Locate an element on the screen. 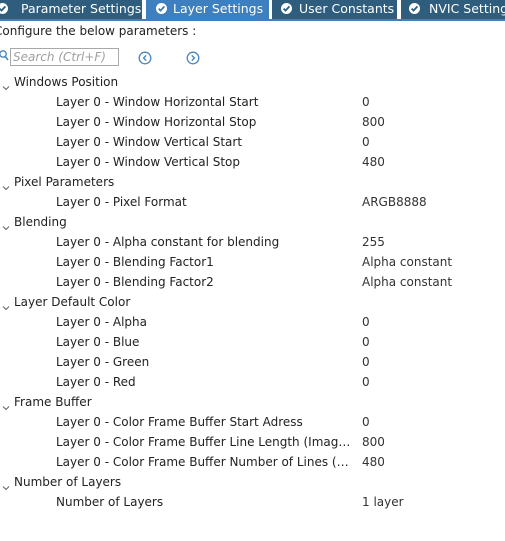  group-label: Number of Layers is located at coordinates (68, 482).